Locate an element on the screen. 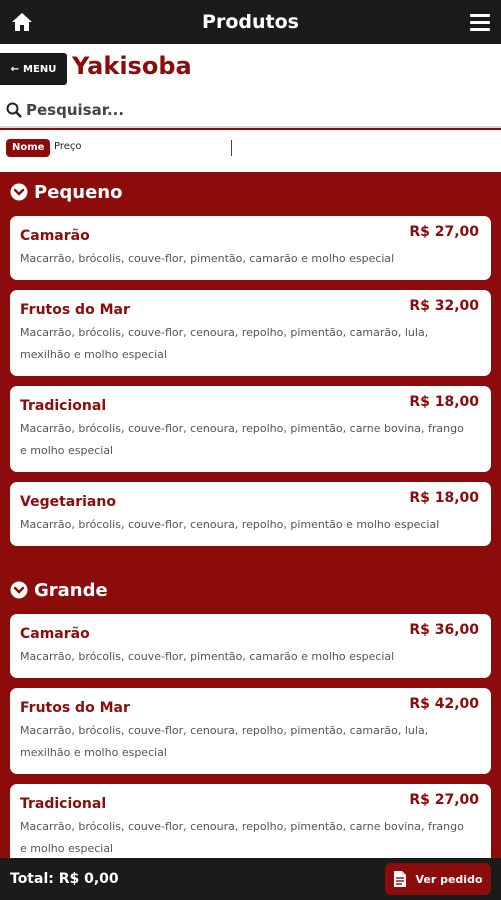 The height and width of the screenshot is (900, 501). home-icon is located at coordinates (22, 22).